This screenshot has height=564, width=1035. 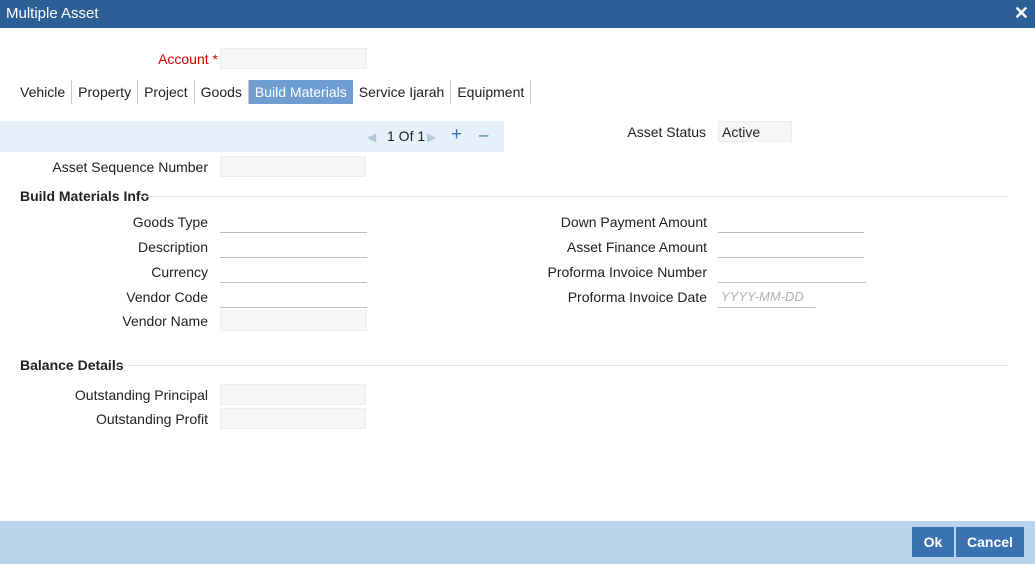 What do you see at coordinates (1021, 13) in the screenshot?
I see `close-icon: ✕` at bounding box center [1021, 13].